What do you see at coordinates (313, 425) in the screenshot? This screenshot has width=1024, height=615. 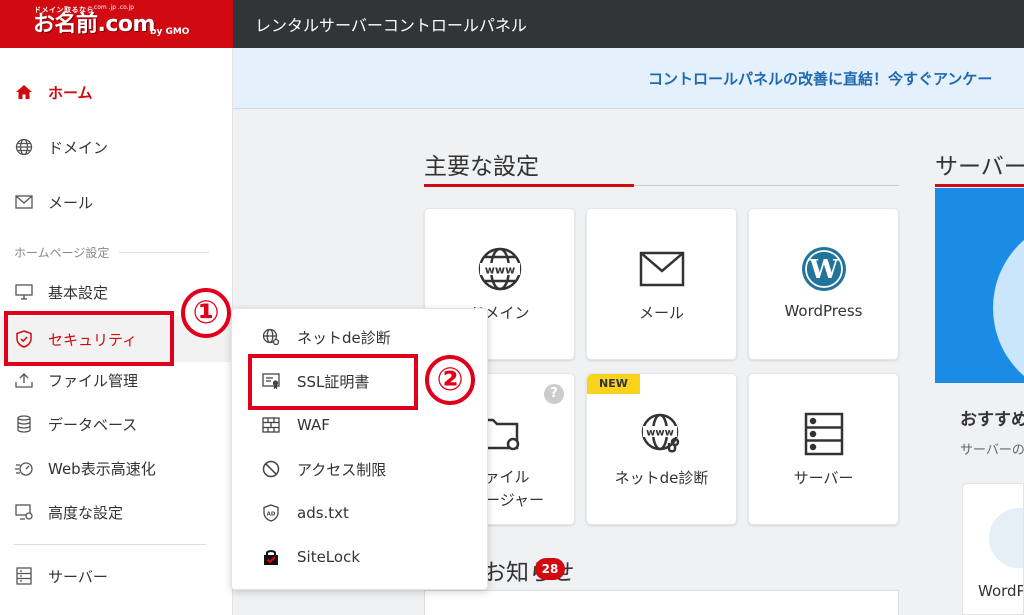 I see `submenu-item-label: WAF` at bounding box center [313, 425].